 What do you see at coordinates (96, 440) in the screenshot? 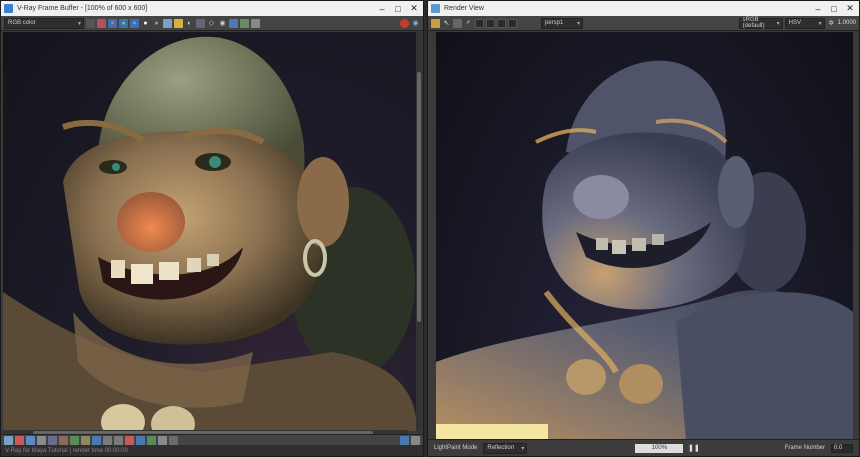
I see `ab-compare-icon` at bounding box center [96, 440].